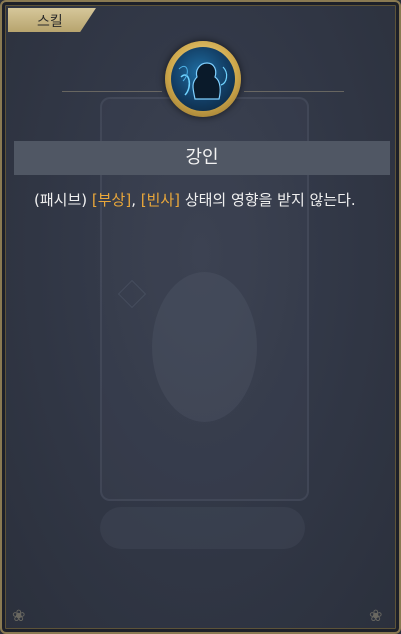  I want to click on skill-icon-frame, so click(203, 79).